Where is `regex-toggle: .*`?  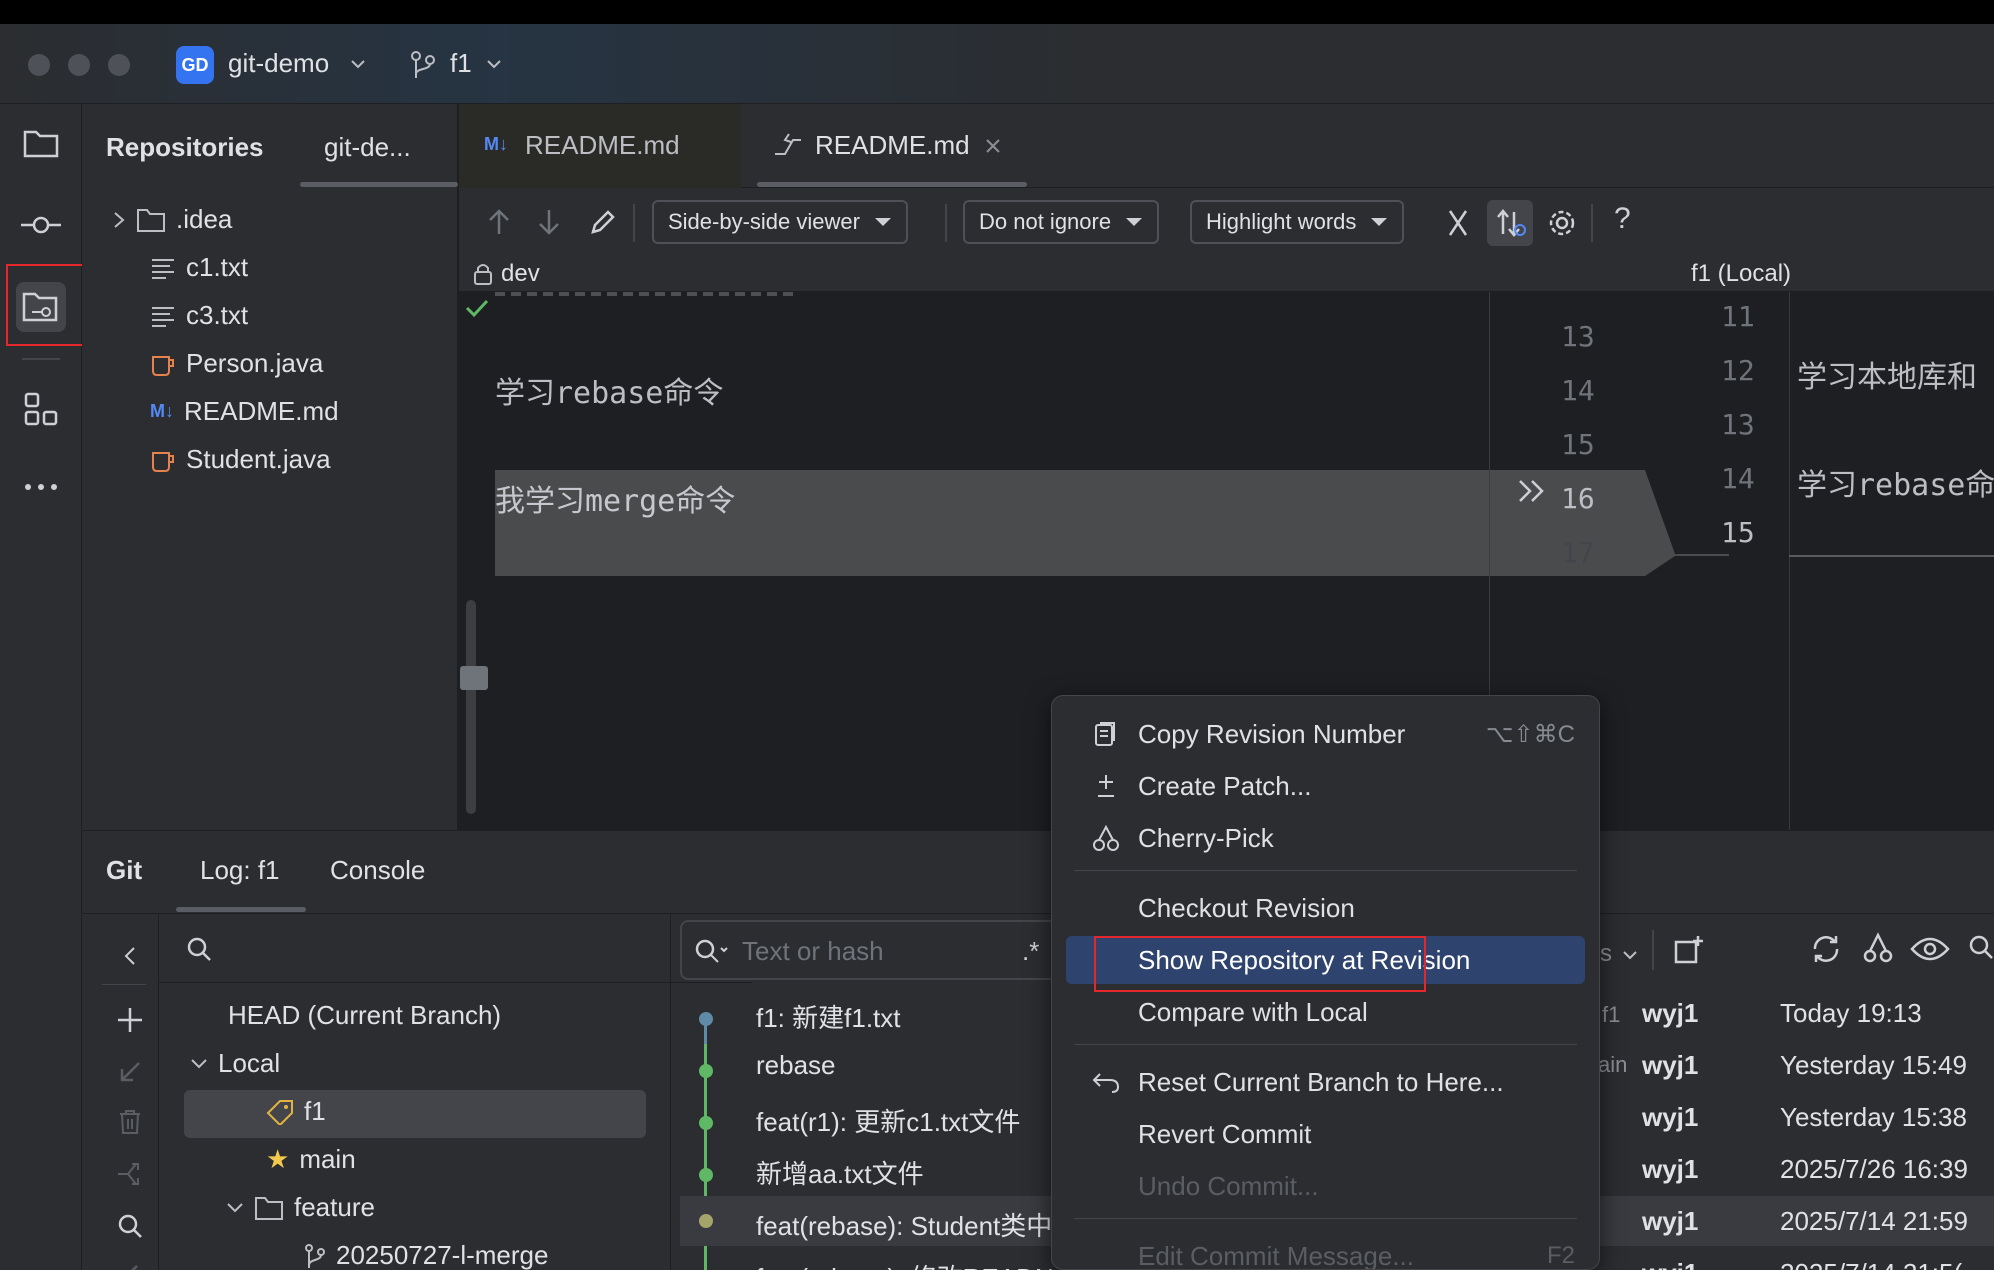 regex-toggle: .* is located at coordinates (1030, 951).